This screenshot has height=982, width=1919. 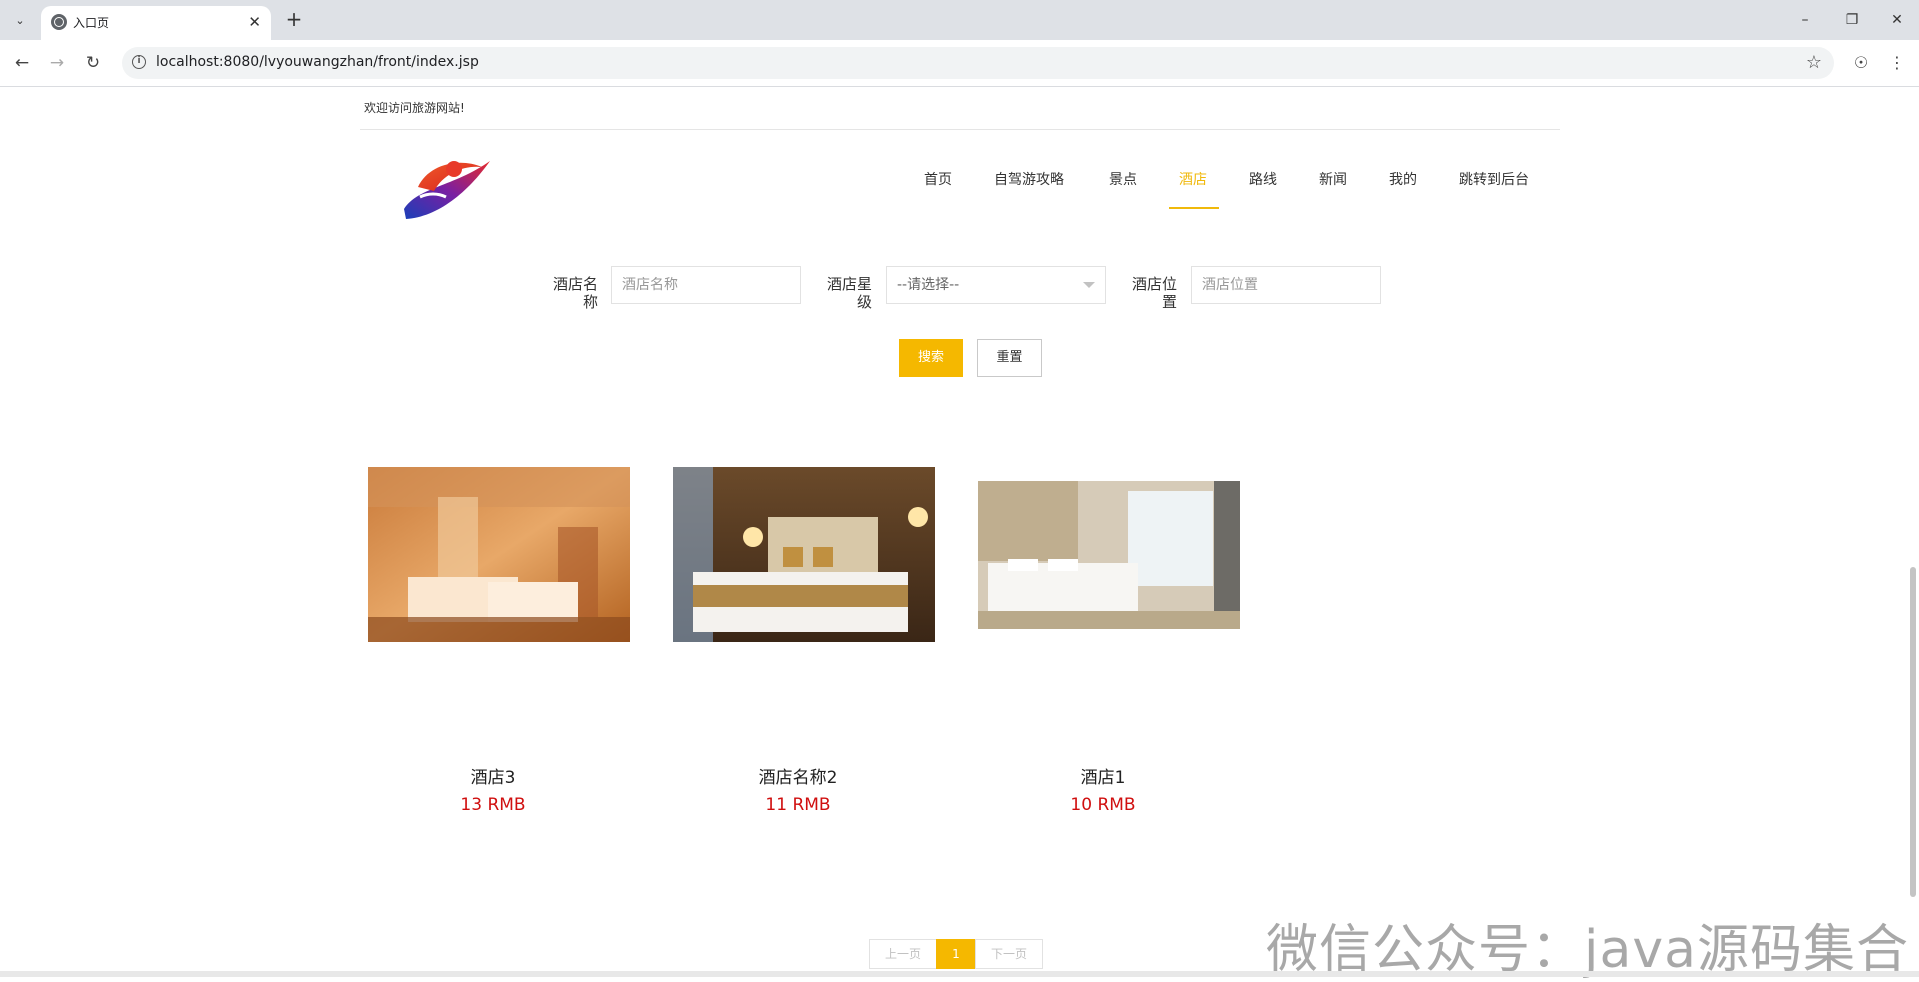 What do you see at coordinates (1897, 20) in the screenshot?
I see `close-window-icon: ✕` at bounding box center [1897, 20].